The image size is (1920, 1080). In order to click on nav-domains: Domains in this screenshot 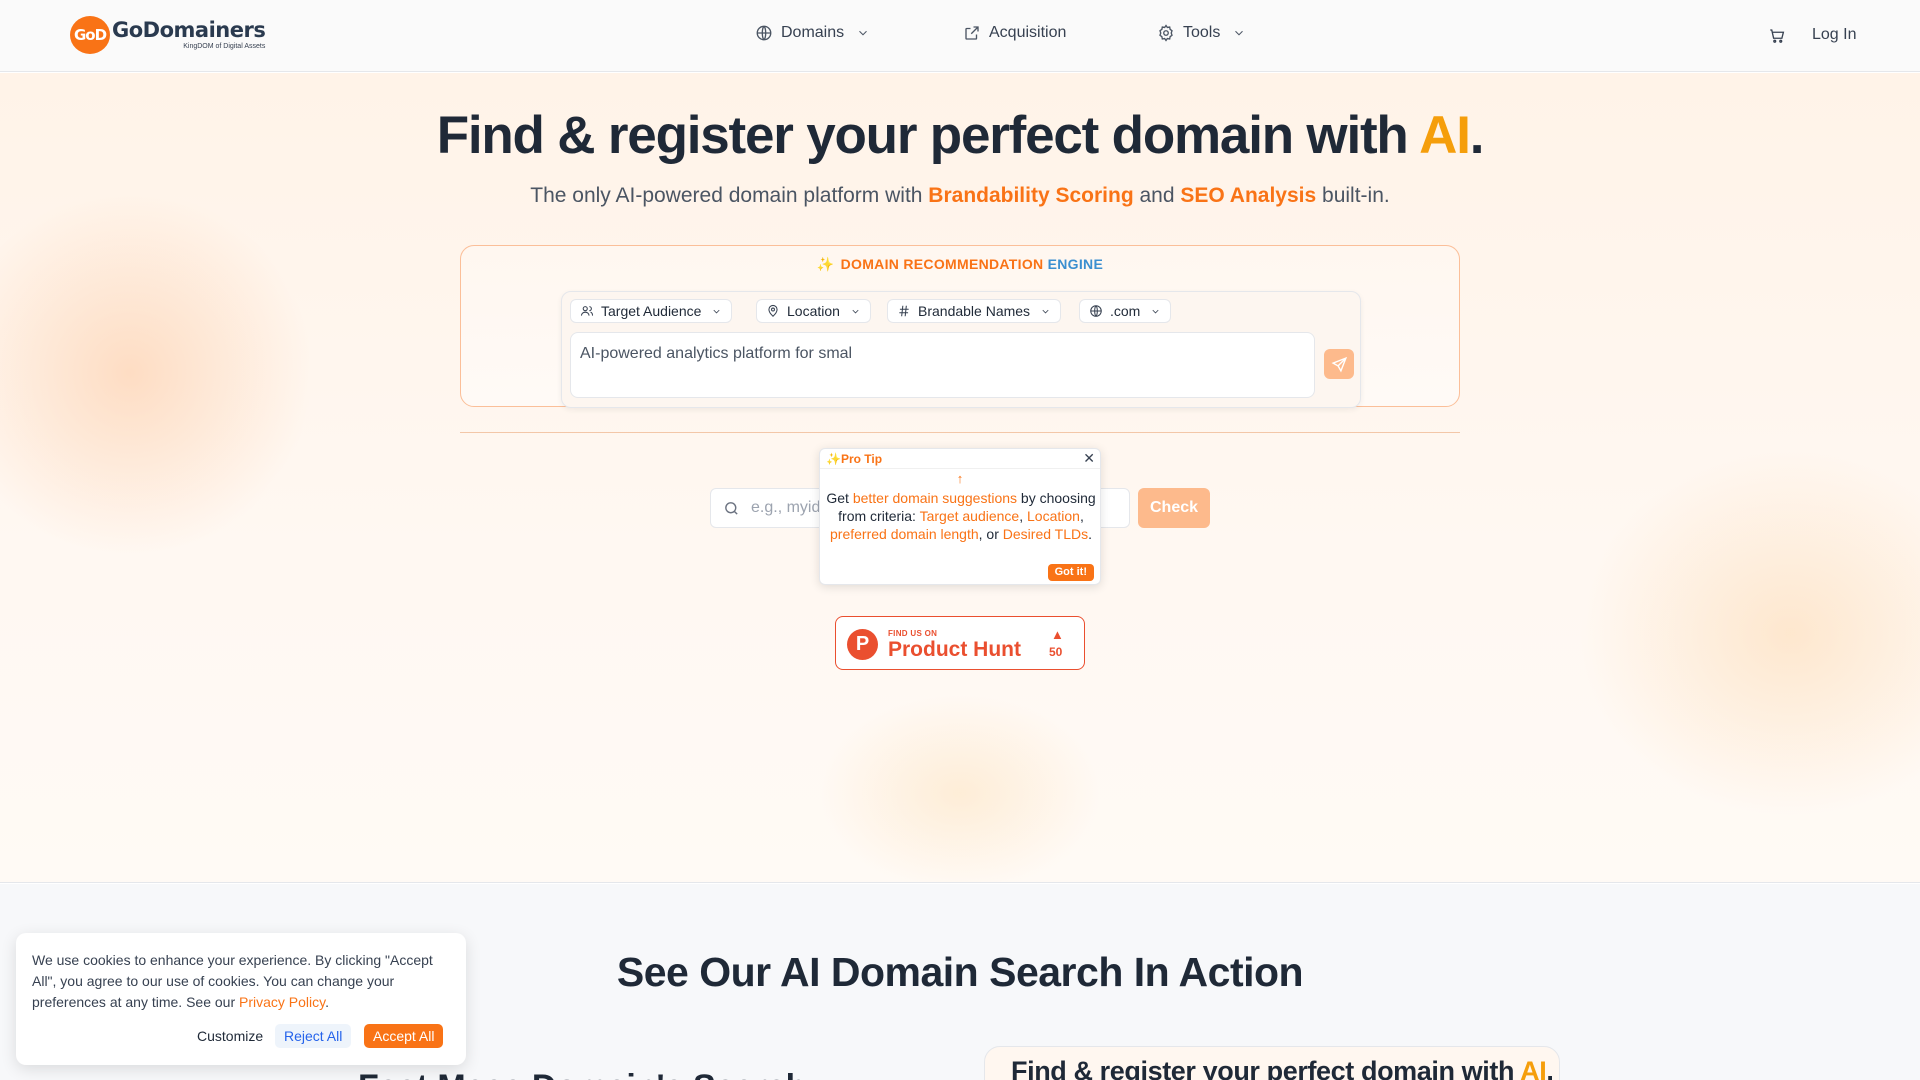, I will do `click(812, 33)`.